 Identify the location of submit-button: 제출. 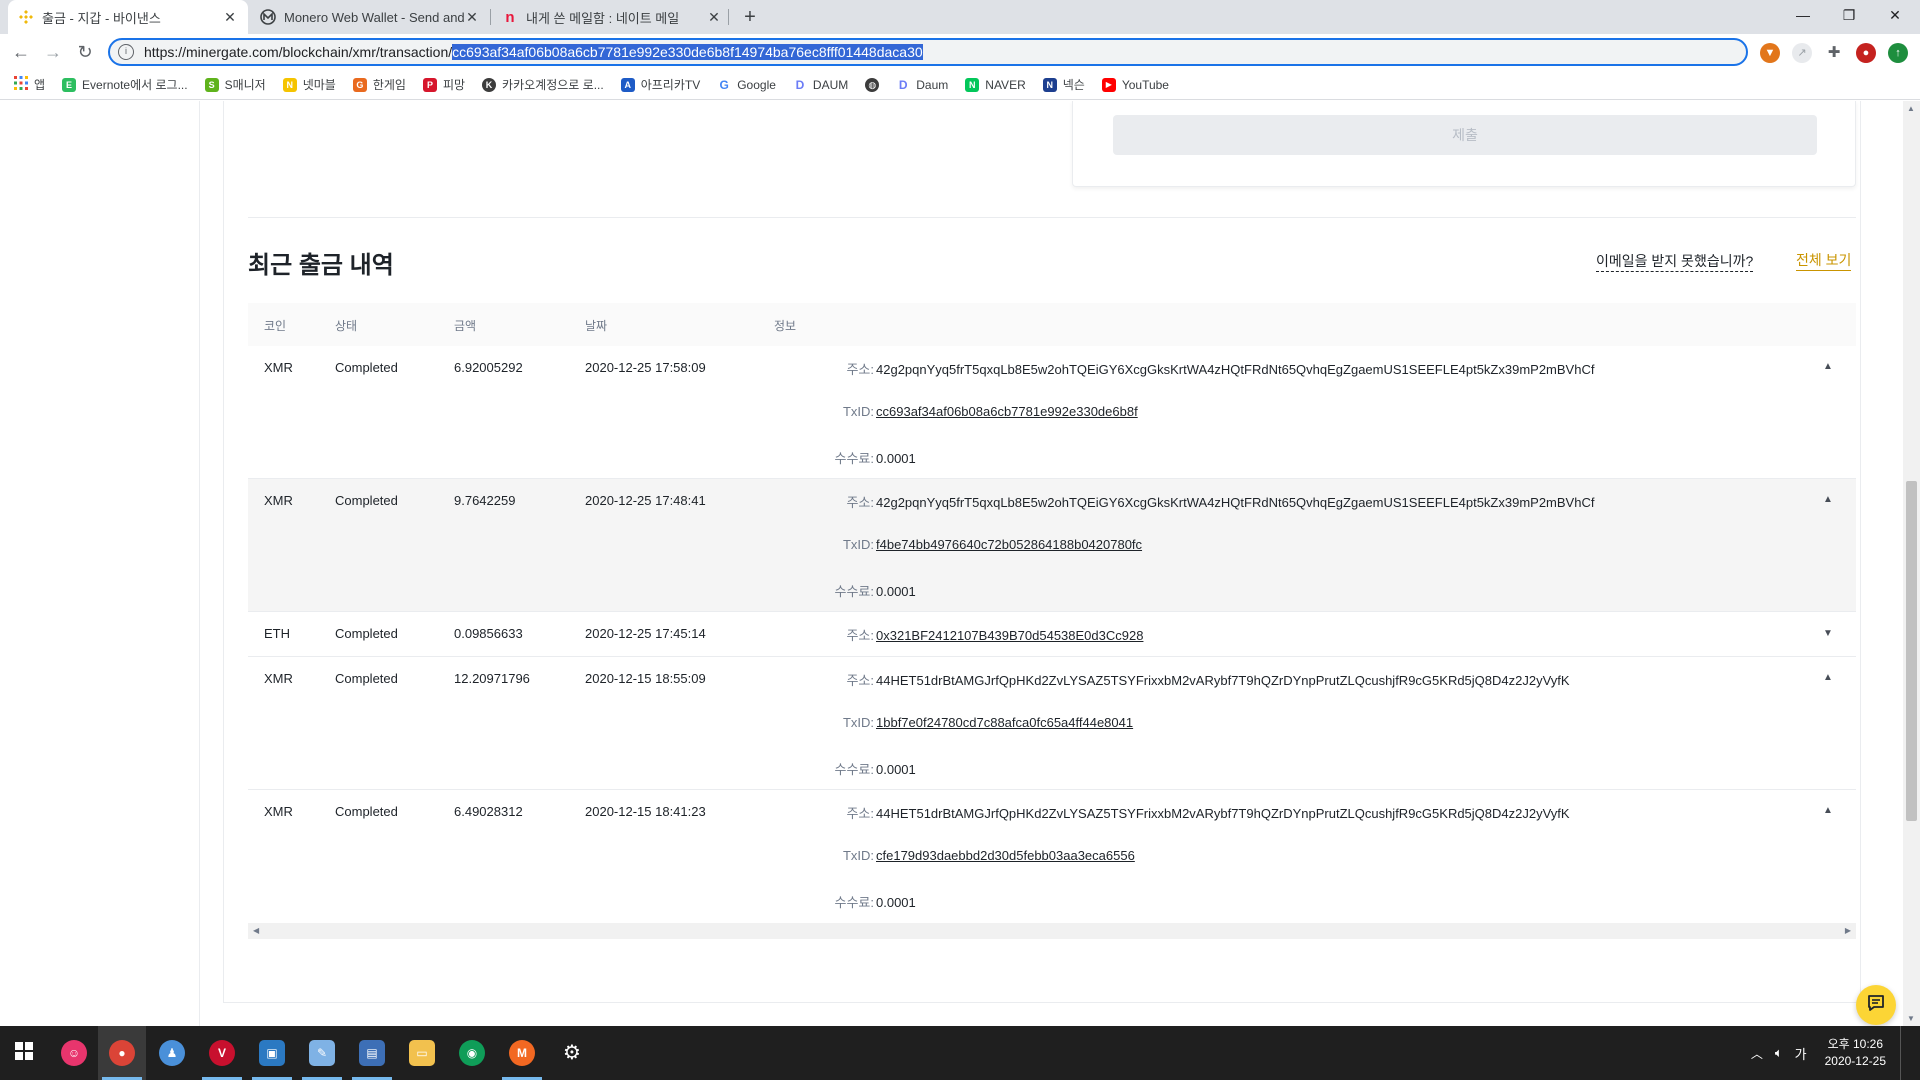
(1465, 135).